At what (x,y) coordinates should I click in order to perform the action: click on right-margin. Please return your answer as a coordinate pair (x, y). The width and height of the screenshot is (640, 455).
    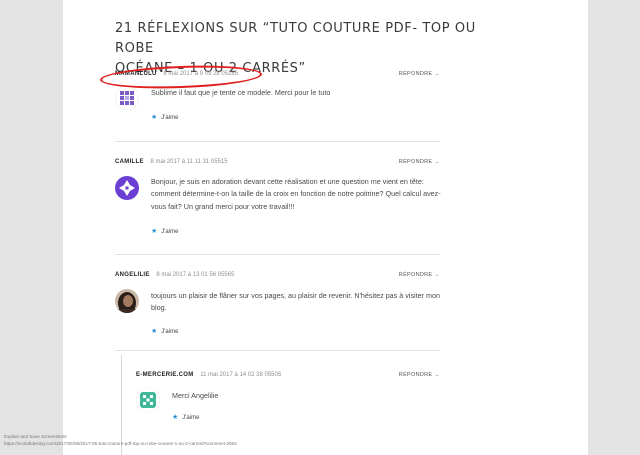
    Looking at the image, I should click on (614, 227).